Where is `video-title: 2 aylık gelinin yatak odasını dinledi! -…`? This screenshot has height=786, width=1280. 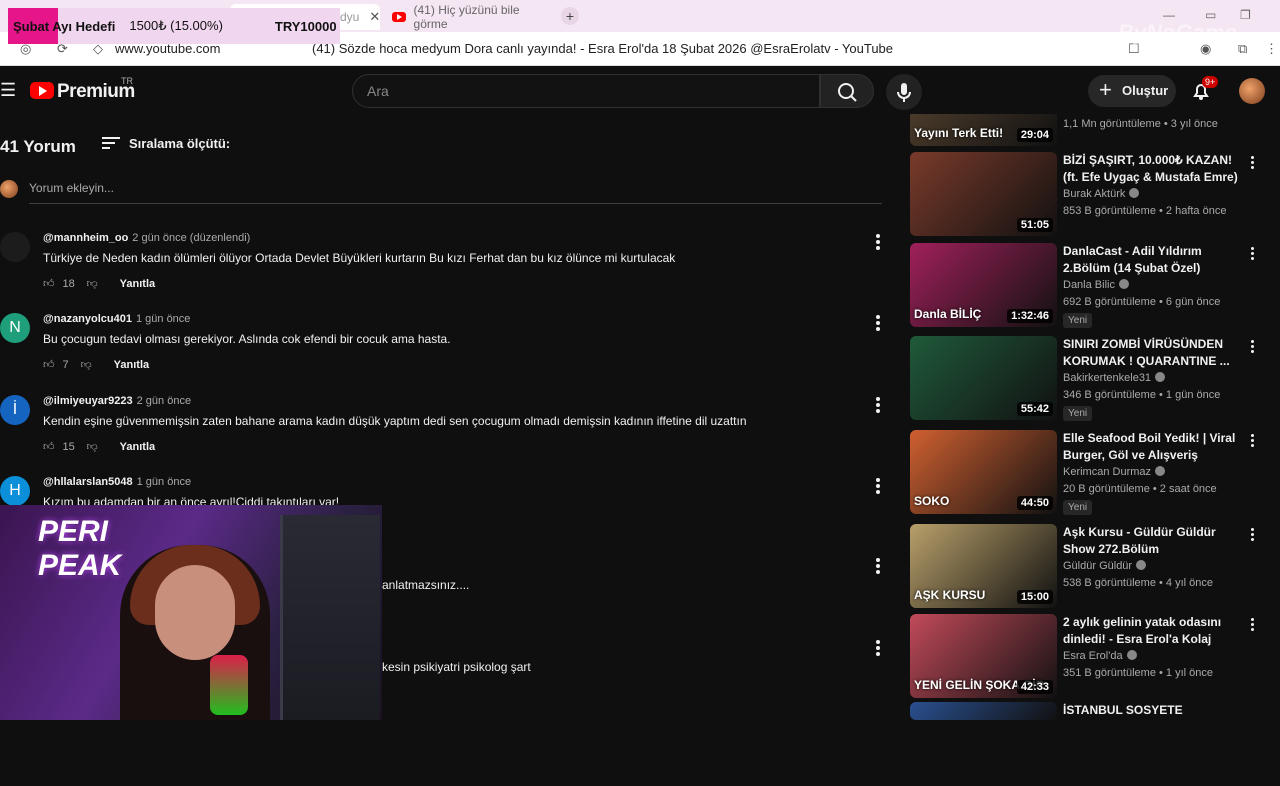 video-title: 2 aylık gelinin yatak odasını dinledi! -… is located at coordinates (1154, 631).